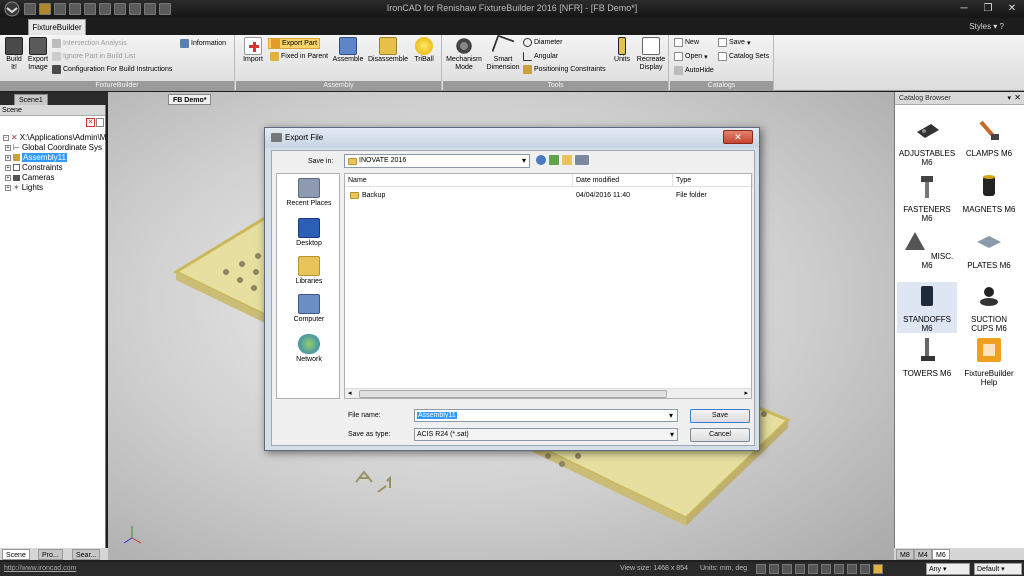  I want to click on minimize-icon: ─, so click(964, 9).